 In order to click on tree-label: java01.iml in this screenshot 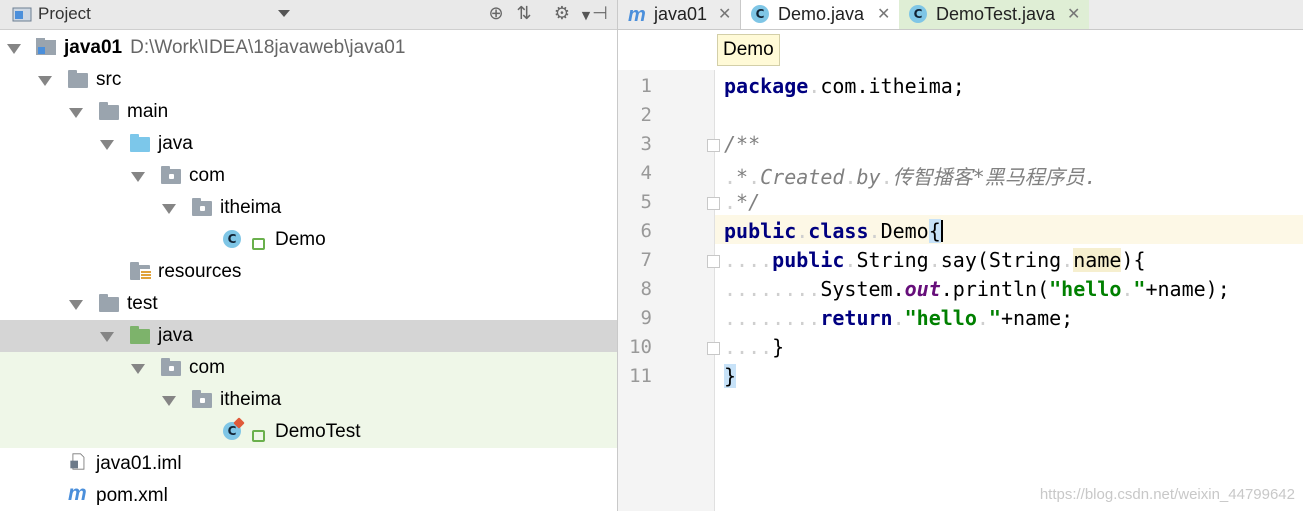, I will do `click(139, 463)`.